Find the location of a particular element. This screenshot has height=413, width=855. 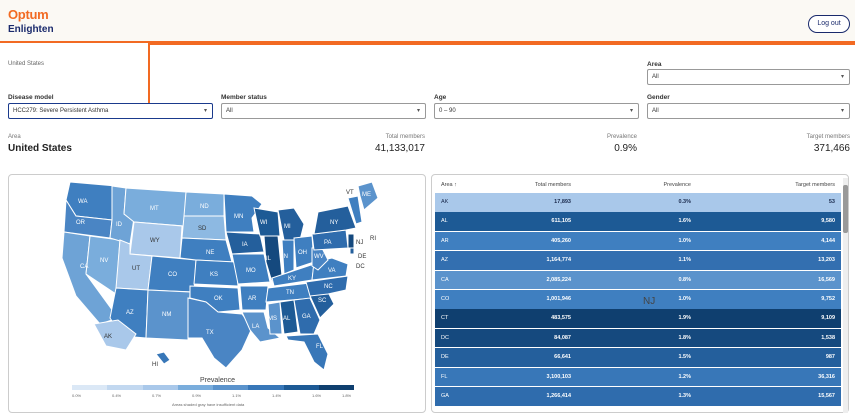

map-label: NC is located at coordinates (328, 287).